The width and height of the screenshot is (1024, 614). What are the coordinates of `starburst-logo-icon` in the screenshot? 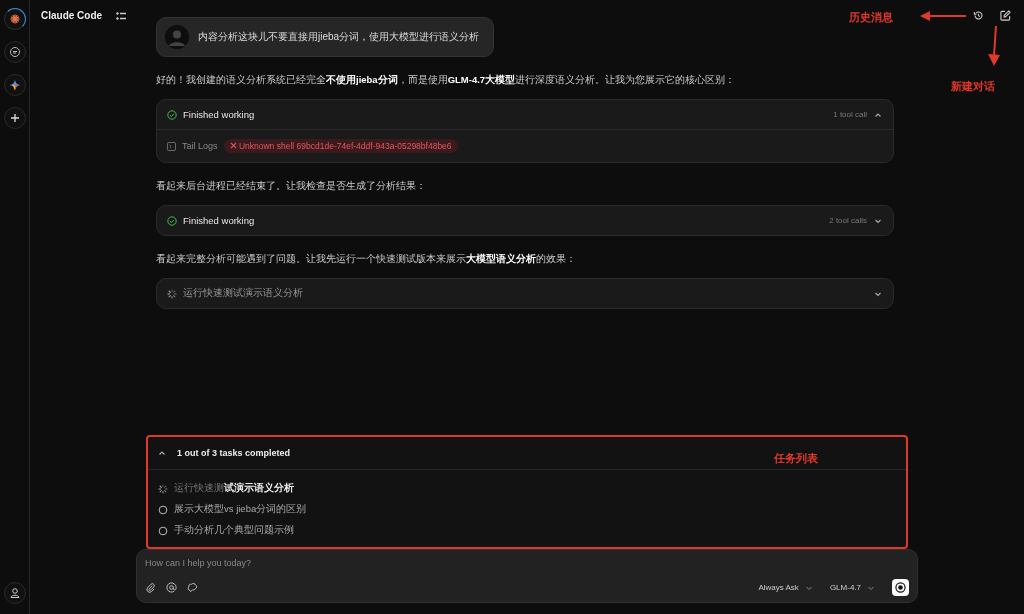 It's located at (14, 19).